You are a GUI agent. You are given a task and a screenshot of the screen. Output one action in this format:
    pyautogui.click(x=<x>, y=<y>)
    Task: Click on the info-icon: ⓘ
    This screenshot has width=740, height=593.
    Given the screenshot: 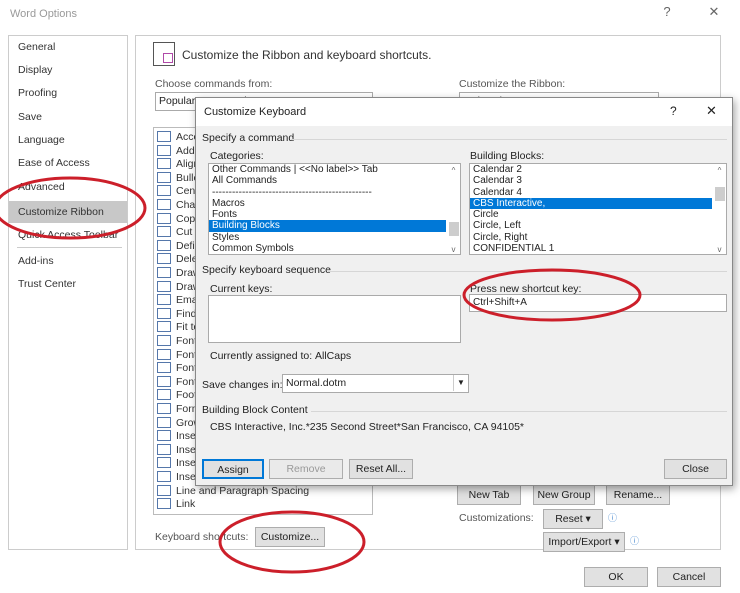 What is the action you would take?
    pyautogui.click(x=635, y=541)
    